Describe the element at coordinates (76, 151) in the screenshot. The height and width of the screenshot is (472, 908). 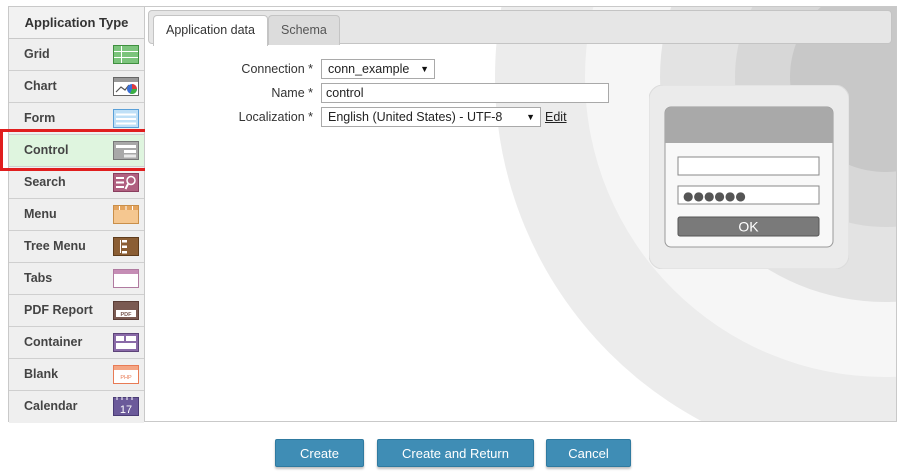
I see `sidebar-item-control: Control` at that location.